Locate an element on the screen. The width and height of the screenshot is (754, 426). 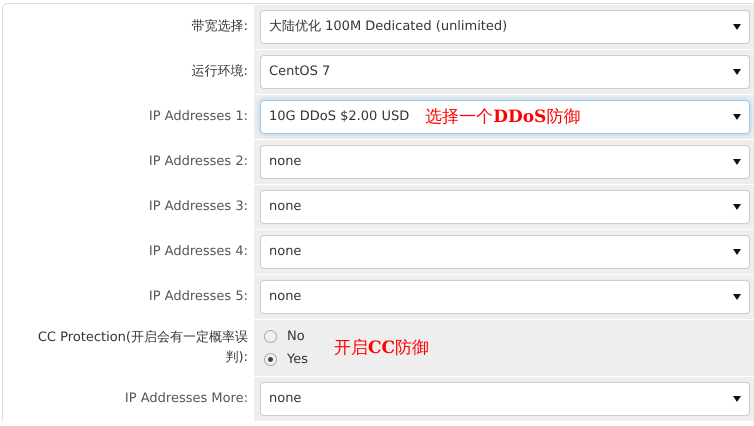
annotation-text: 开启CC防御 is located at coordinates (382, 348).